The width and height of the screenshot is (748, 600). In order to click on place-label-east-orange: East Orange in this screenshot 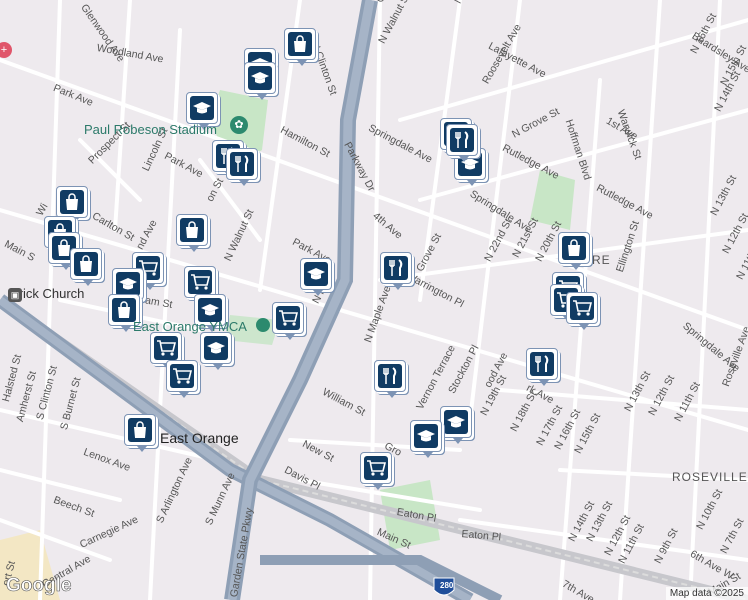, I will do `click(199, 438)`.